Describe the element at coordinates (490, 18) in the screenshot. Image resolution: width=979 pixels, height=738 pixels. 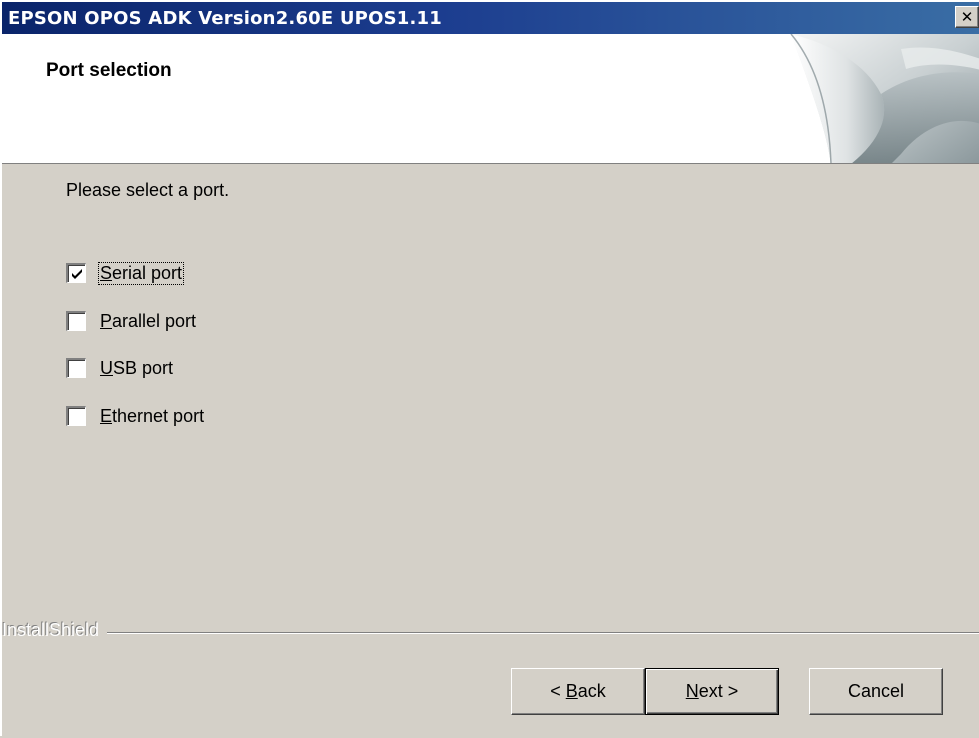
I see `title-bar: EPSON OPOS ADK Version2.60E UPOS1.11 ✕` at that location.